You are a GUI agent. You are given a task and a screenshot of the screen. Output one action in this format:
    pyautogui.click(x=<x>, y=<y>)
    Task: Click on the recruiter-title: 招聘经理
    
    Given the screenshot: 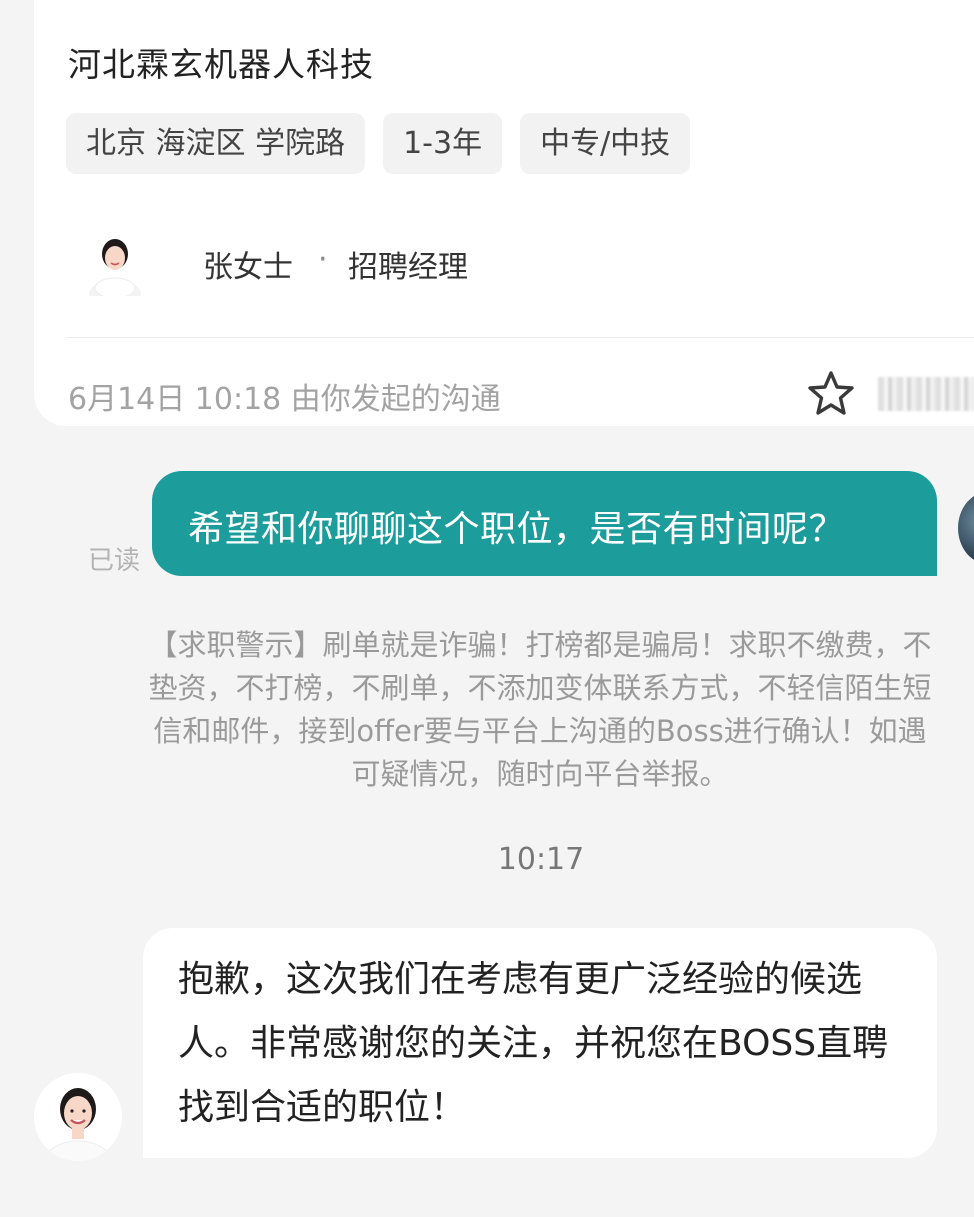 What is the action you would take?
    pyautogui.click(x=408, y=267)
    